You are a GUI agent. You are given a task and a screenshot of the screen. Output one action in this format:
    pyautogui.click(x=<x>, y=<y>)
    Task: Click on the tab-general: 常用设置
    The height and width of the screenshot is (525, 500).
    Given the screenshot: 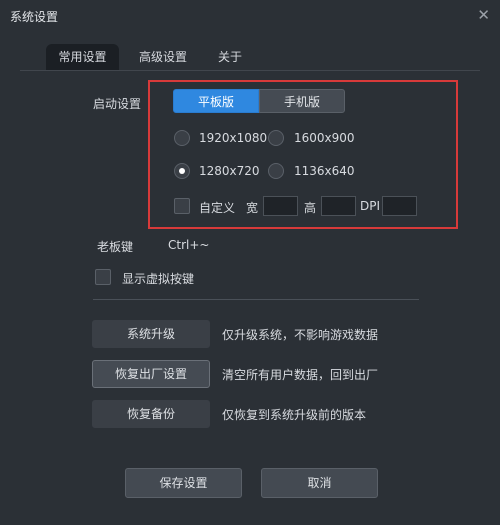 What is the action you would take?
    pyautogui.click(x=82, y=57)
    